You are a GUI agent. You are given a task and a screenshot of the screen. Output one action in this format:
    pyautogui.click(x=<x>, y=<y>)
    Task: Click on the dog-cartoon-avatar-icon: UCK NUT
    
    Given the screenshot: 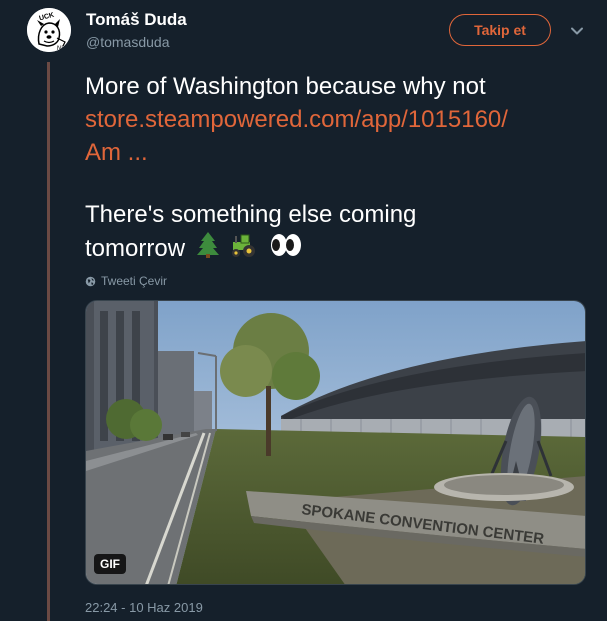 What is the action you would take?
    pyautogui.click(x=49, y=30)
    